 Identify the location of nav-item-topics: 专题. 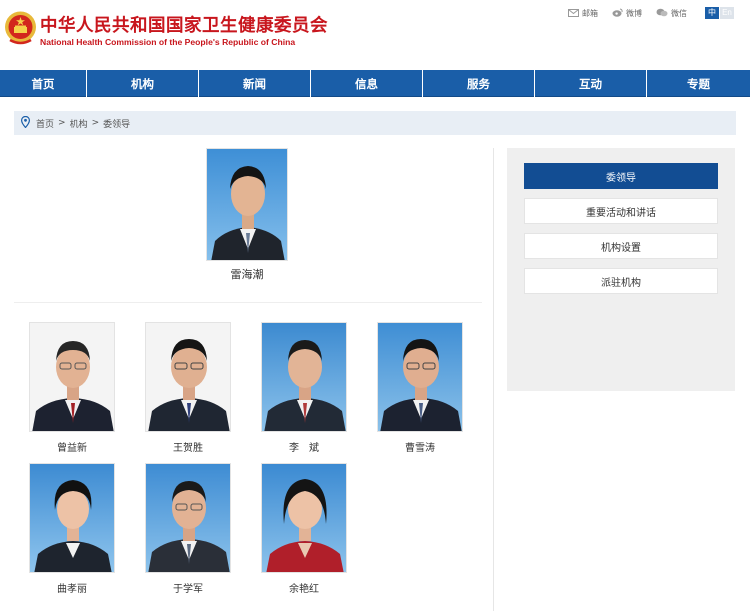
(698, 83).